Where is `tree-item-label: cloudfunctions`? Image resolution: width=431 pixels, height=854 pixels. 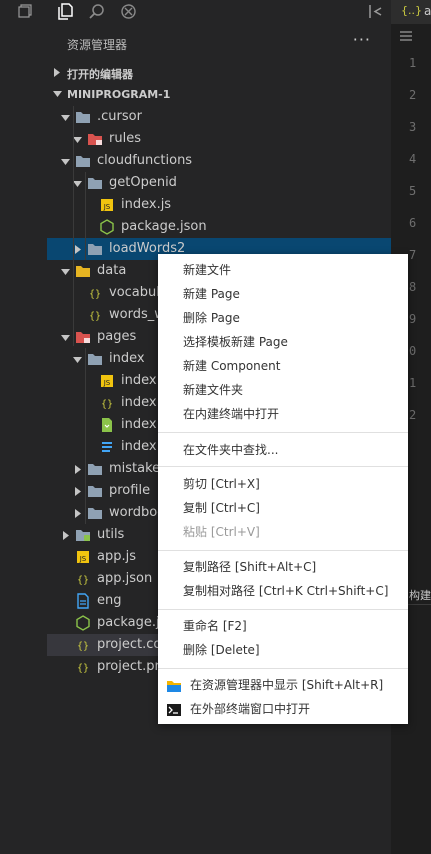
tree-item-label: cloudfunctions is located at coordinates (145, 160).